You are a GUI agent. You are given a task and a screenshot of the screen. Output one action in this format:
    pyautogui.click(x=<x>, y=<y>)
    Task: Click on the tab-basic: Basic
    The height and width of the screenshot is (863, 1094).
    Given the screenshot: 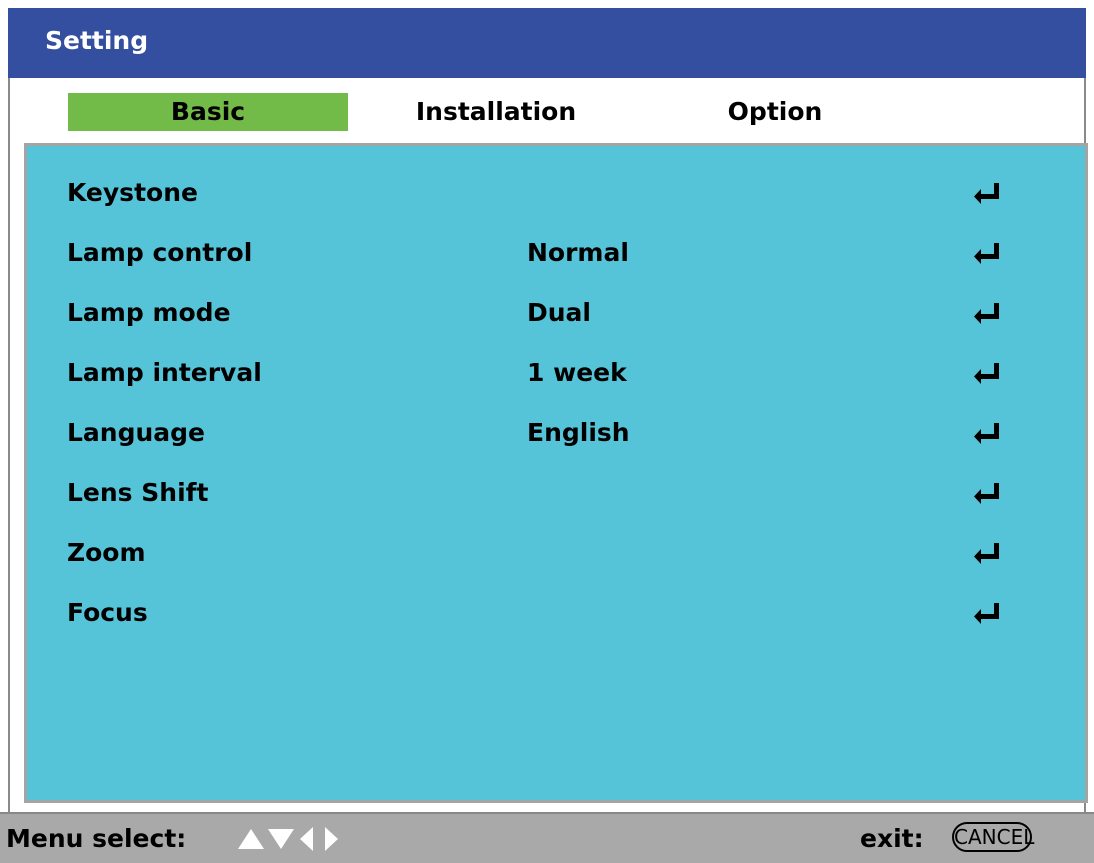 What is the action you would take?
    pyautogui.click(x=208, y=112)
    